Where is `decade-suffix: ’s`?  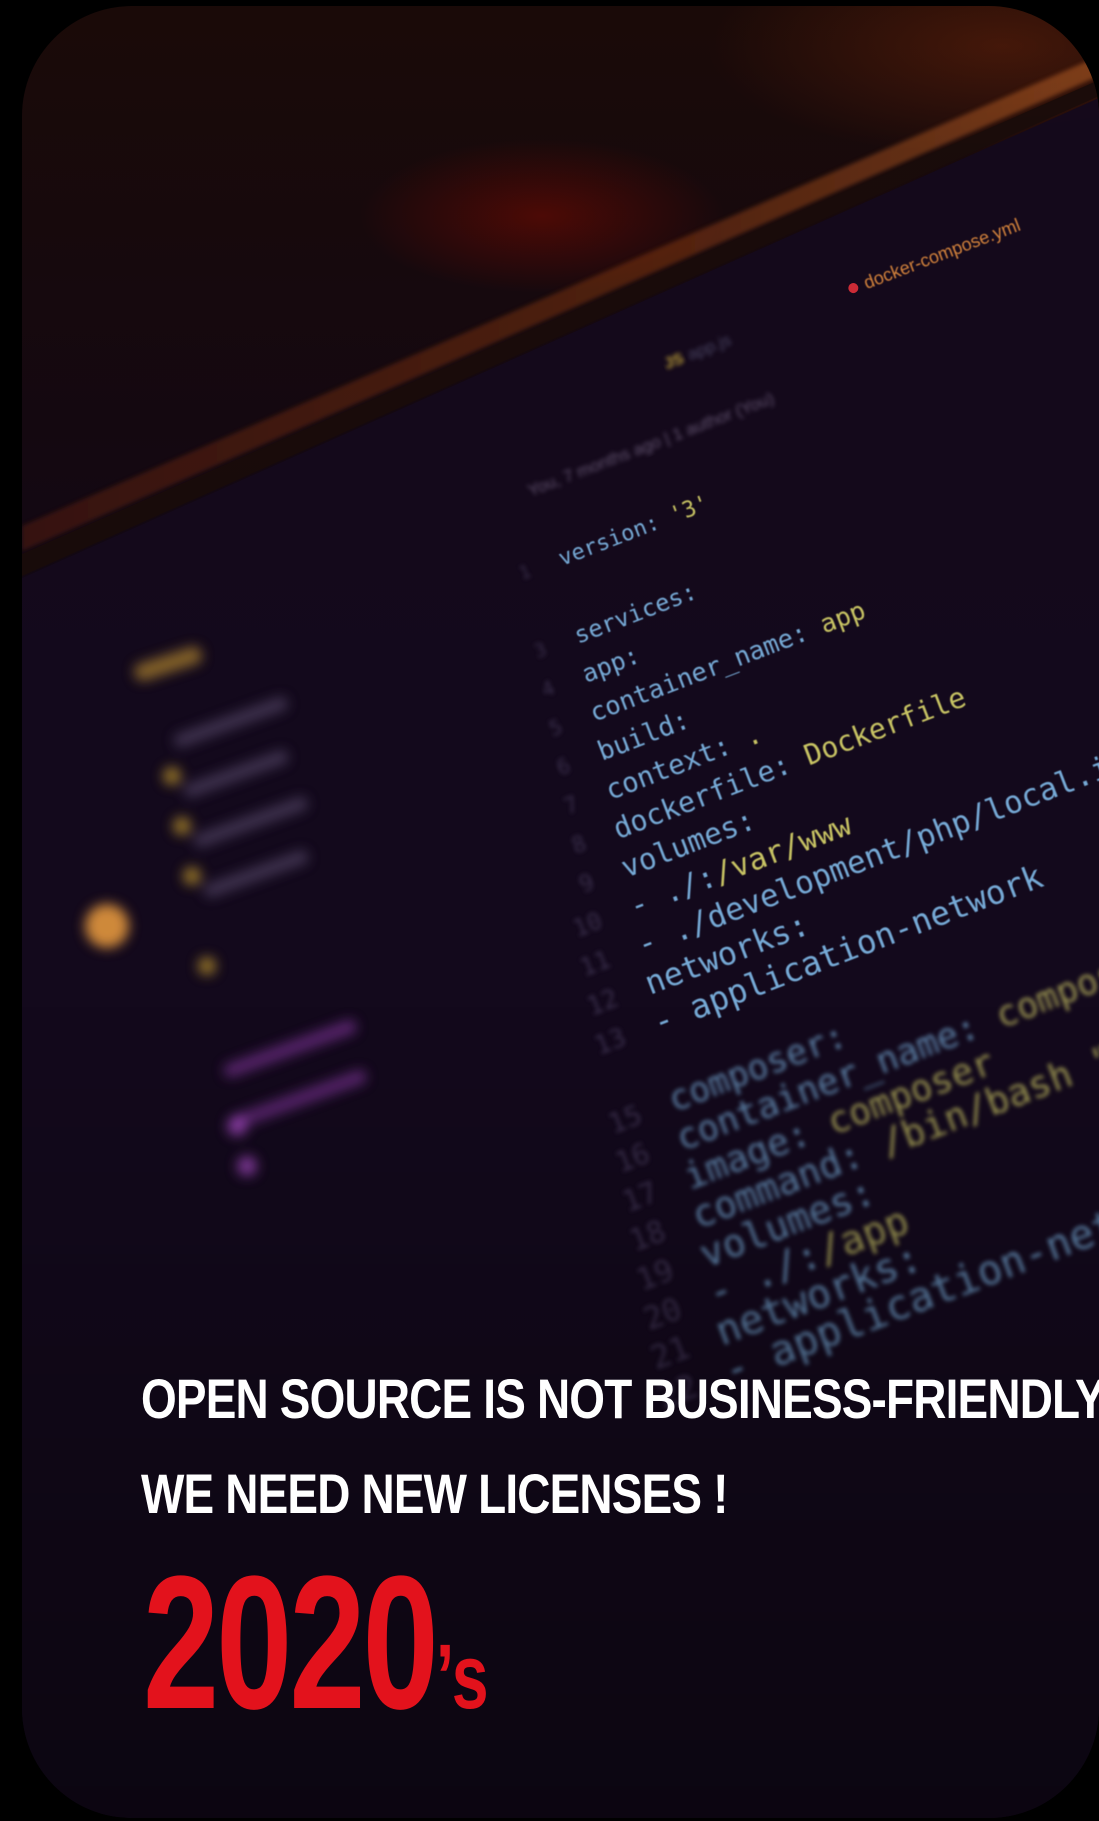 decade-suffix: ’s is located at coordinates (462, 1677).